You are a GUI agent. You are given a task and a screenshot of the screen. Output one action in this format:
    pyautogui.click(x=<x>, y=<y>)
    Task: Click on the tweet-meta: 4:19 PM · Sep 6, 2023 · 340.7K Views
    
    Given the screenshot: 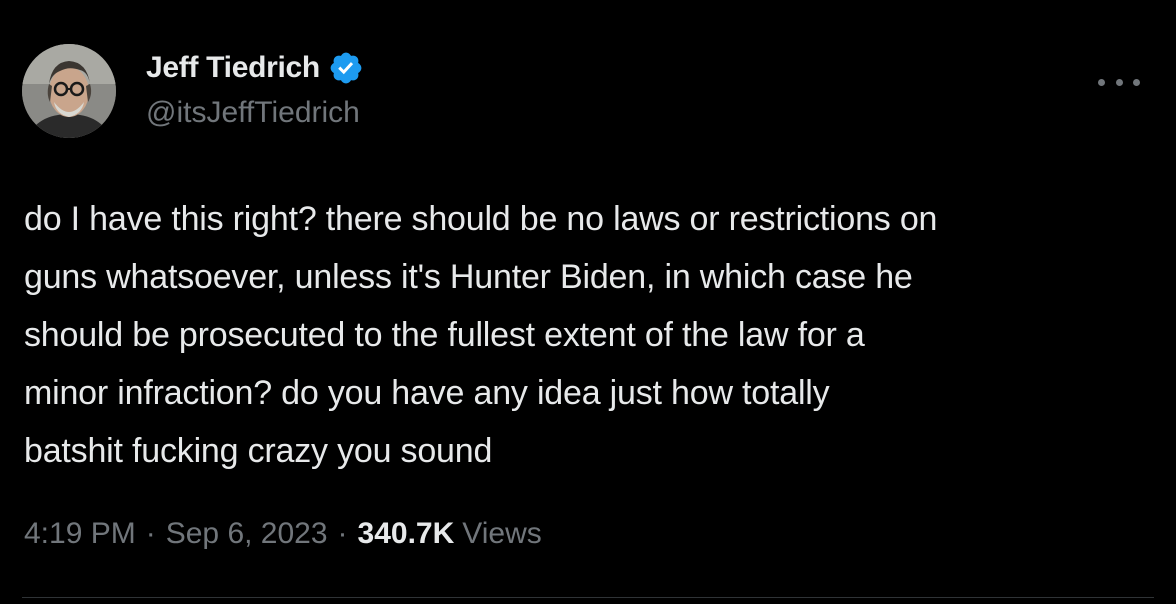 What is the action you would take?
    pyautogui.click(x=283, y=534)
    